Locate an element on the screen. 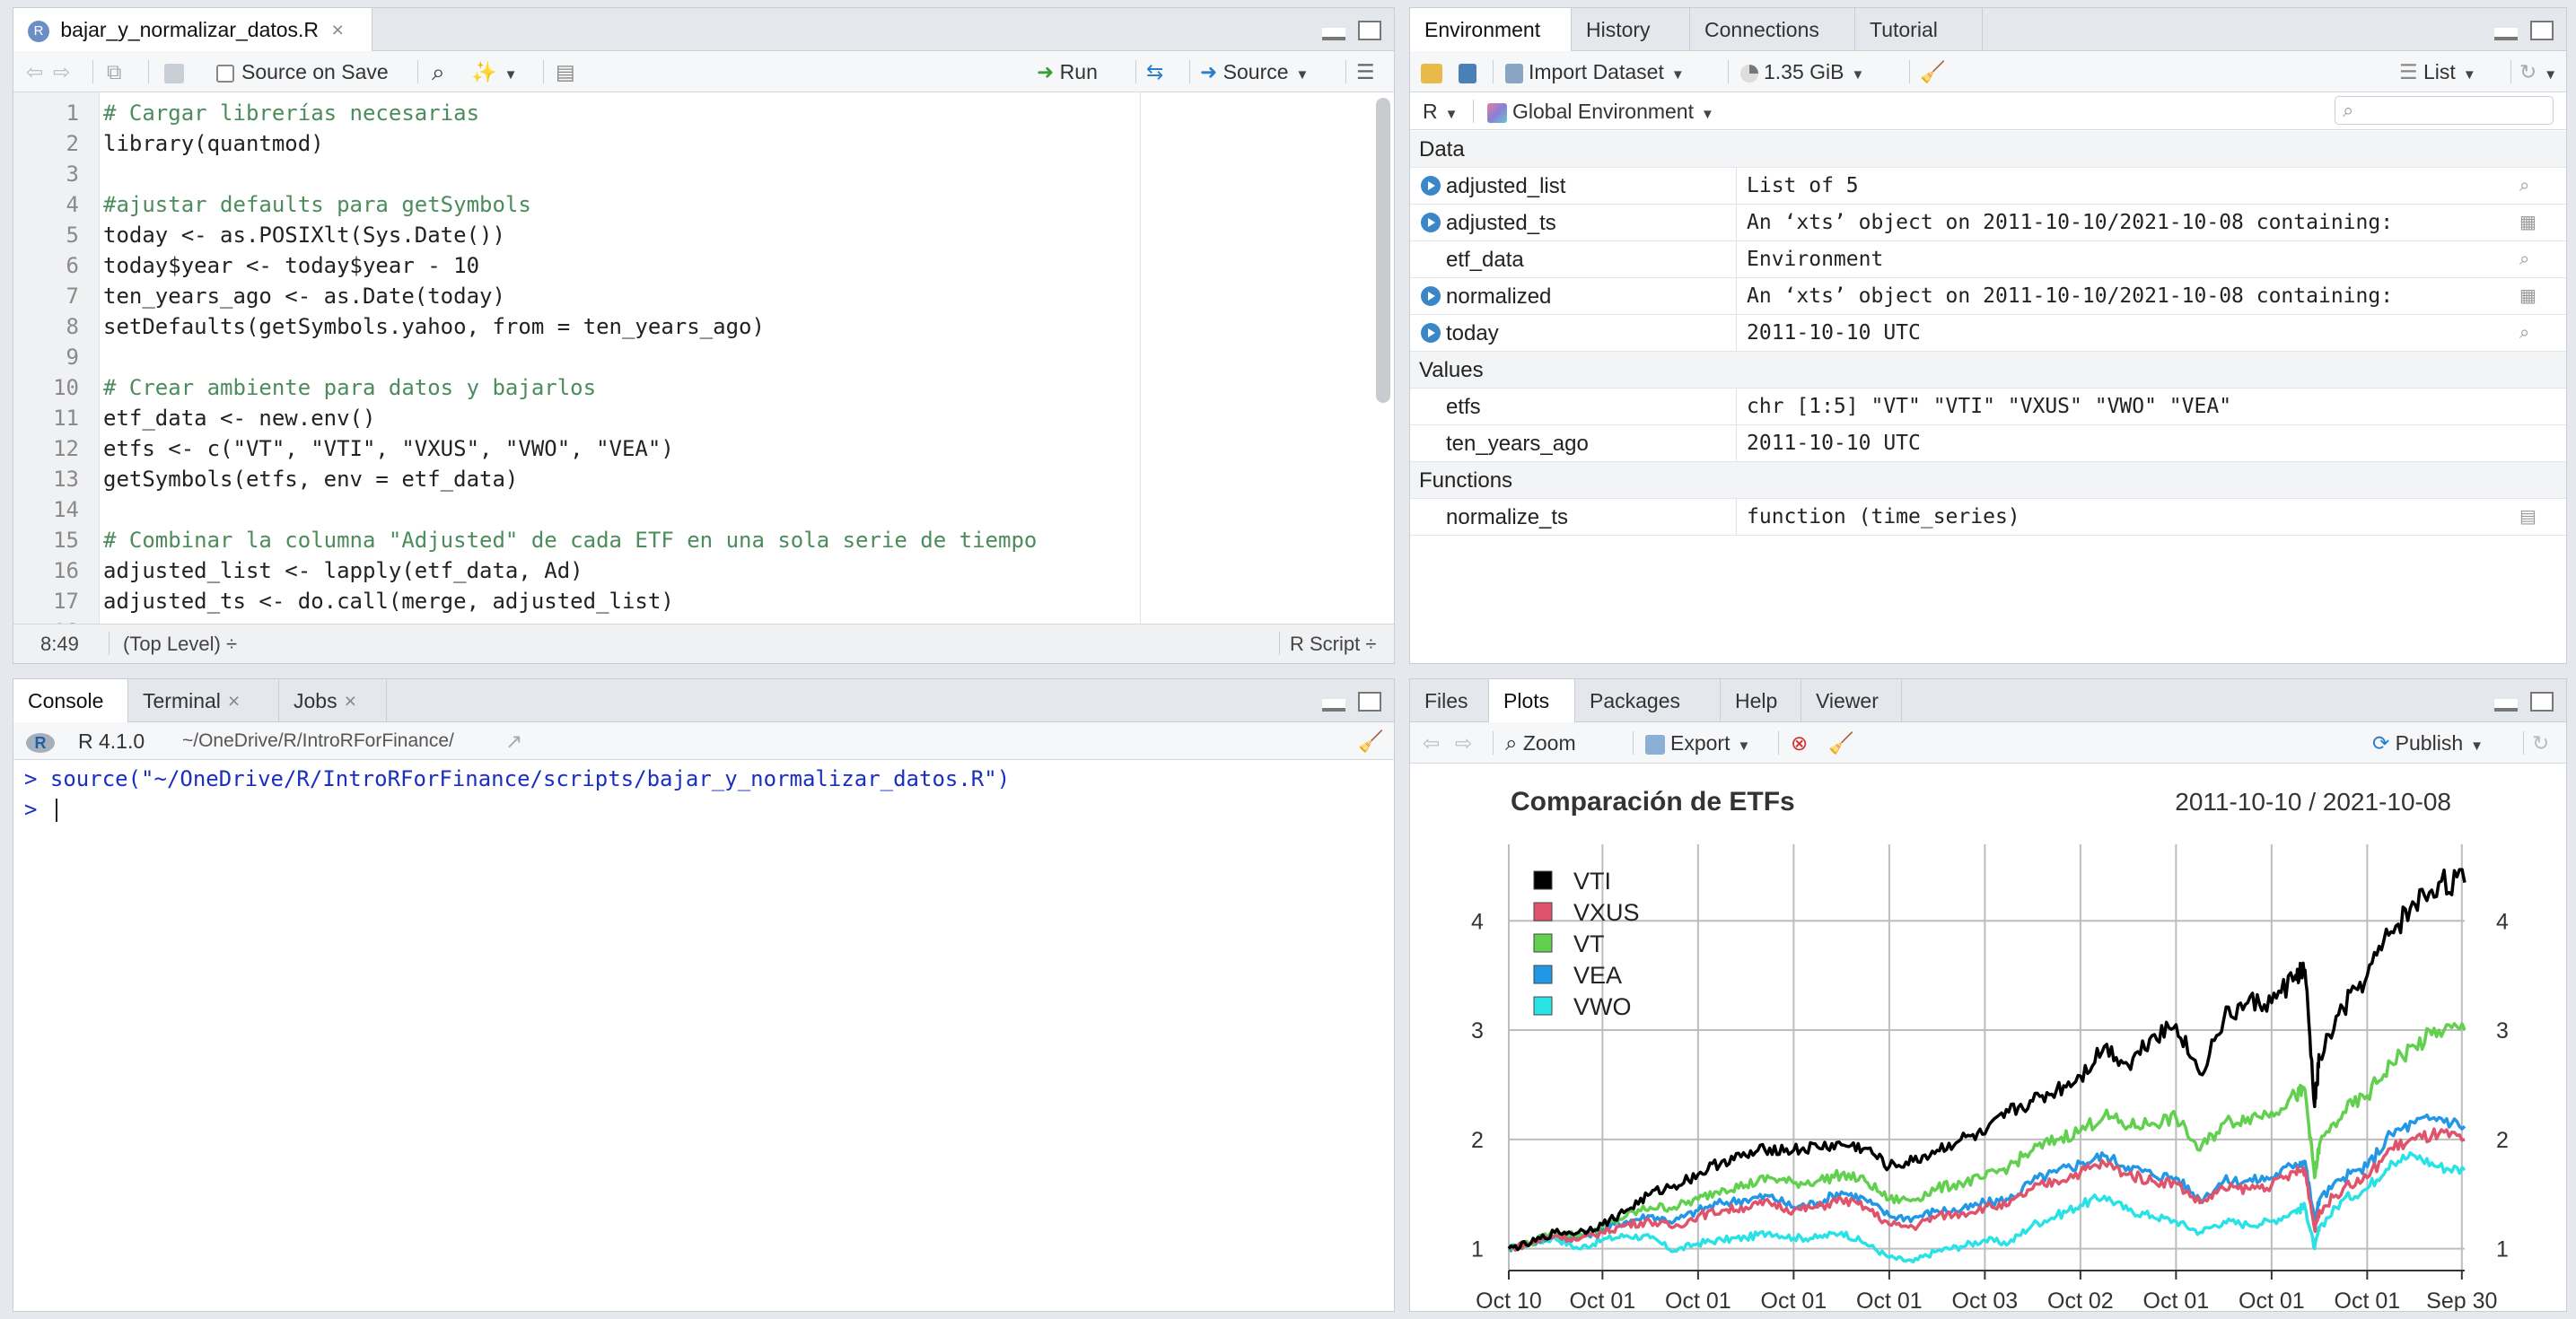 The width and height of the screenshot is (2576, 1319). env-row: normalize_ts function (time_series) ▤ is located at coordinates (1988, 517).